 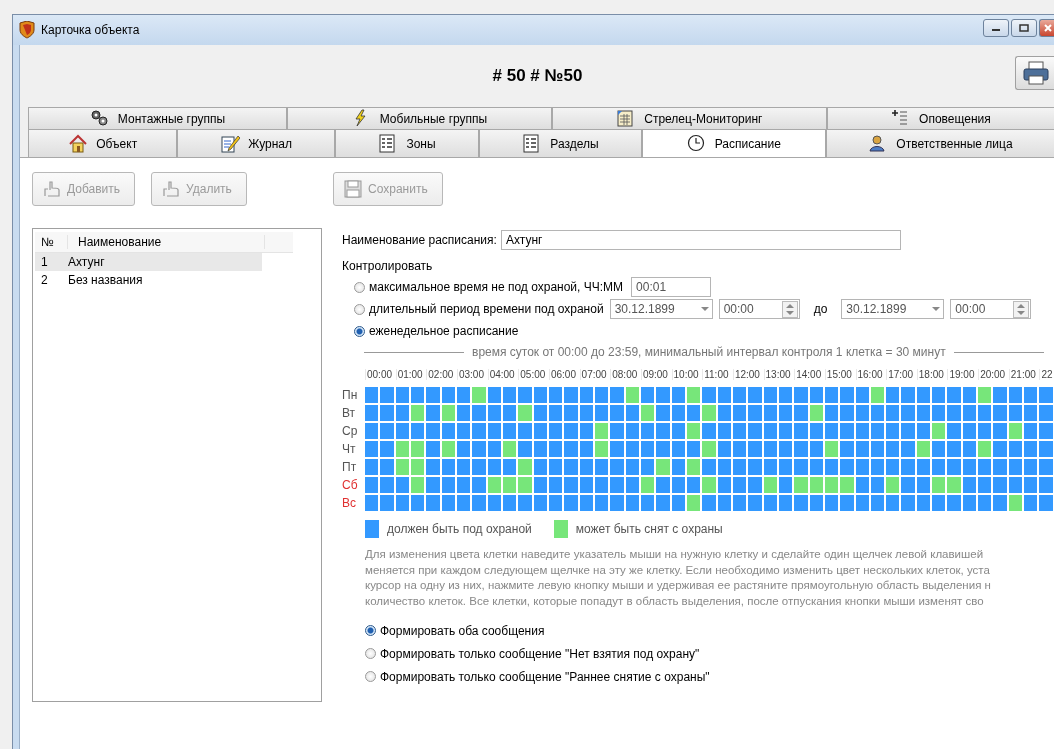 What do you see at coordinates (689, 118) in the screenshot?
I see `tab: Стрелец-Мониторинг` at bounding box center [689, 118].